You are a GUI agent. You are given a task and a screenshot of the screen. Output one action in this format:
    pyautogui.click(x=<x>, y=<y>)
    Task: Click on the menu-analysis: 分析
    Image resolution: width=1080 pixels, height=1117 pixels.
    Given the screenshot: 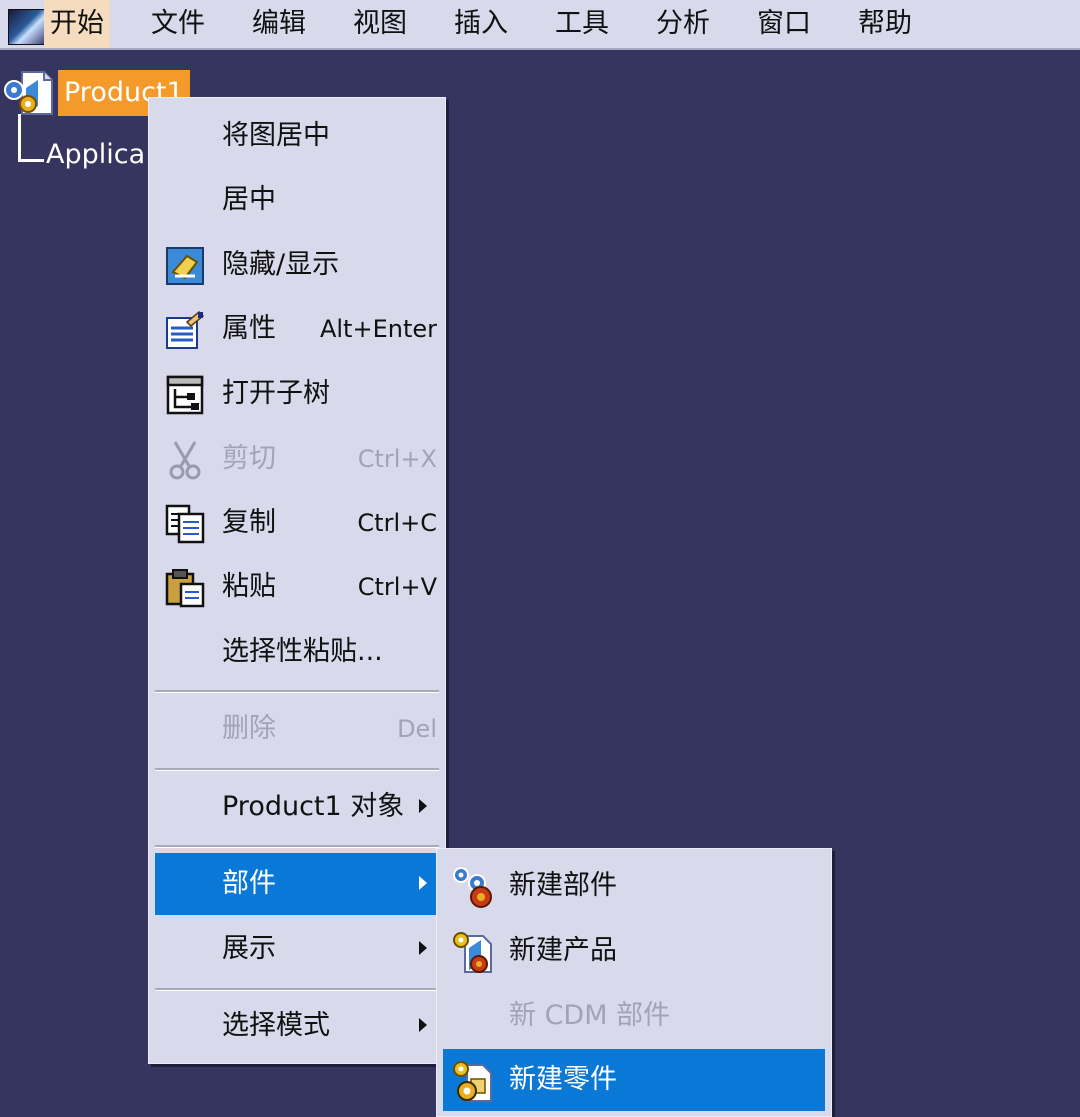 What is the action you would take?
    pyautogui.click(x=683, y=24)
    